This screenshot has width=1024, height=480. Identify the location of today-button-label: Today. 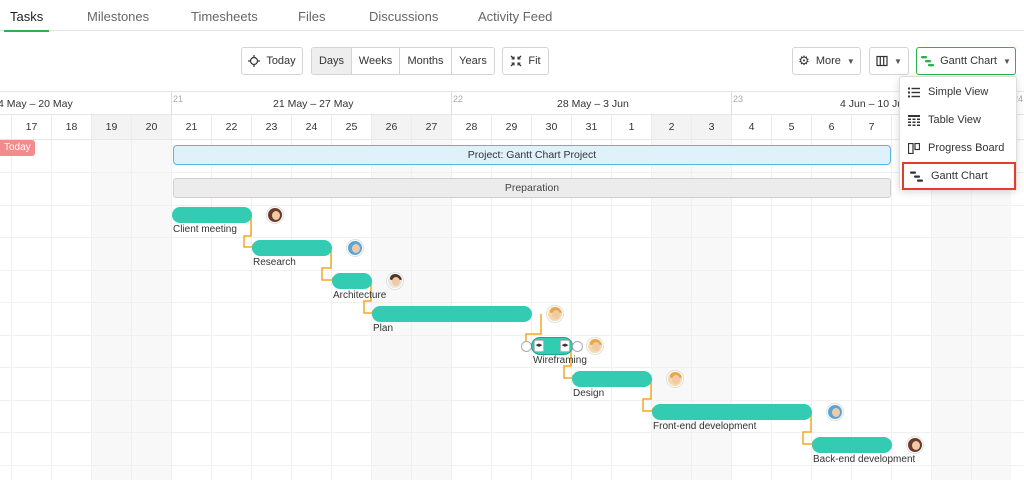
(281, 61).